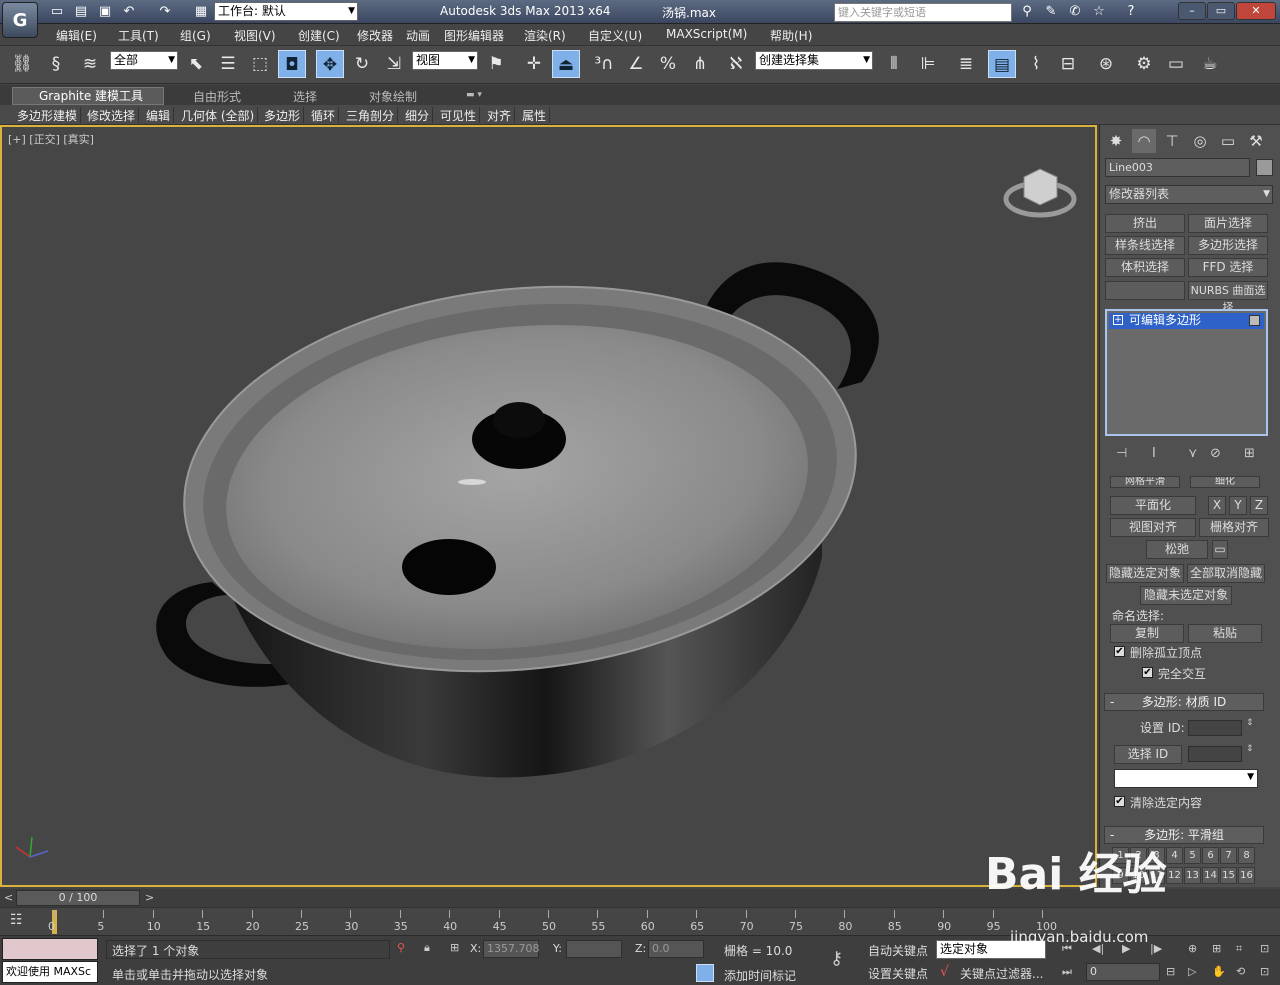  What do you see at coordinates (1200, 141) in the screenshot?
I see `motion-tab-icon: ◎` at bounding box center [1200, 141].